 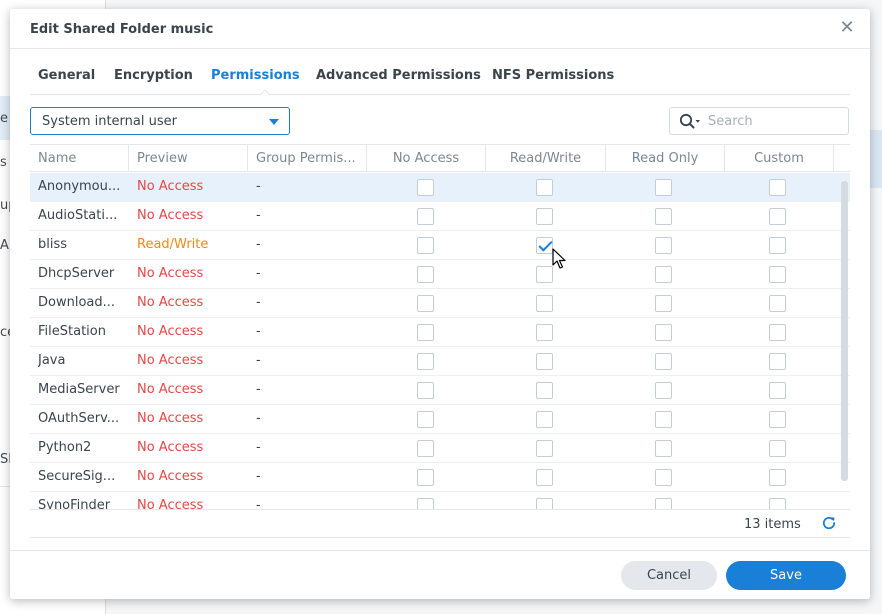 What do you see at coordinates (188, 158) in the screenshot?
I see `column-header-preview: Preview` at bounding box center [188, 158].